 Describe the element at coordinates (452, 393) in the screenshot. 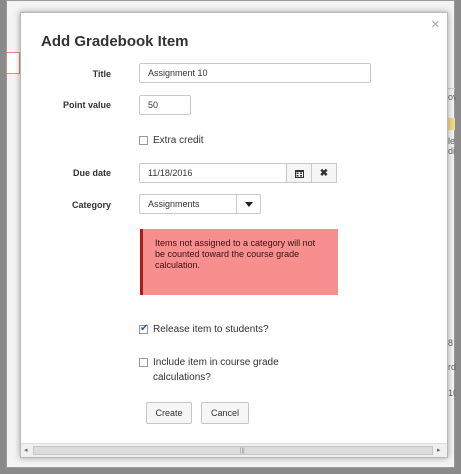

I see `background-text: 10` at that location.